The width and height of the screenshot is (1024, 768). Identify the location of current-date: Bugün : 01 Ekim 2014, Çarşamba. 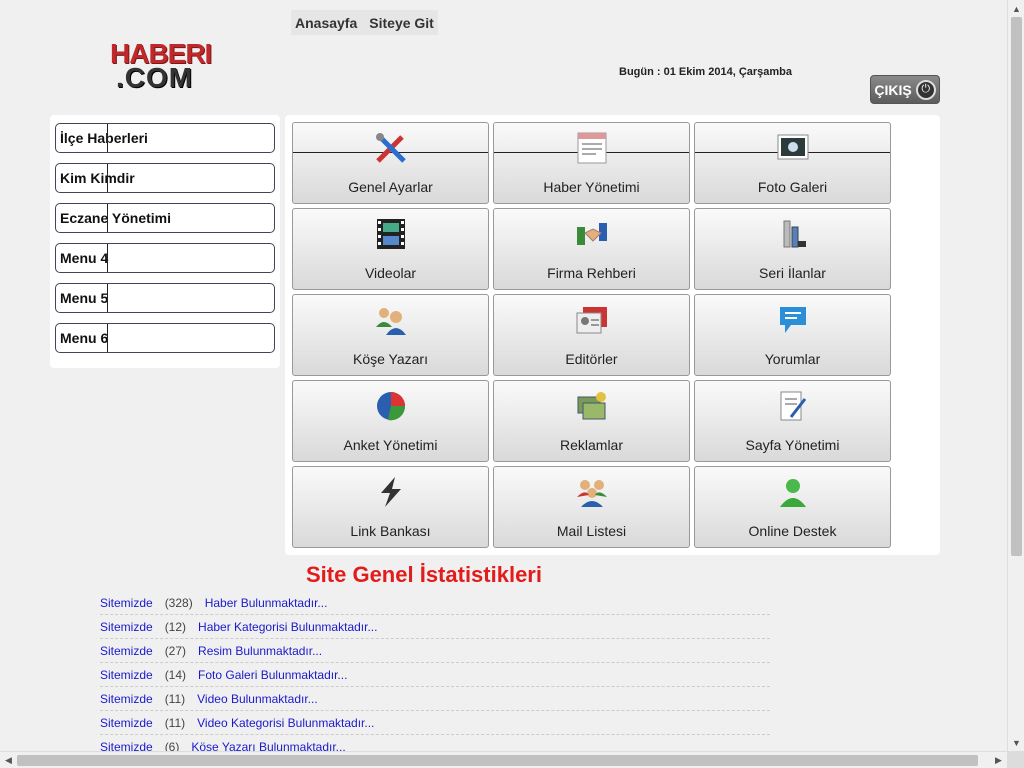
(706, 72).